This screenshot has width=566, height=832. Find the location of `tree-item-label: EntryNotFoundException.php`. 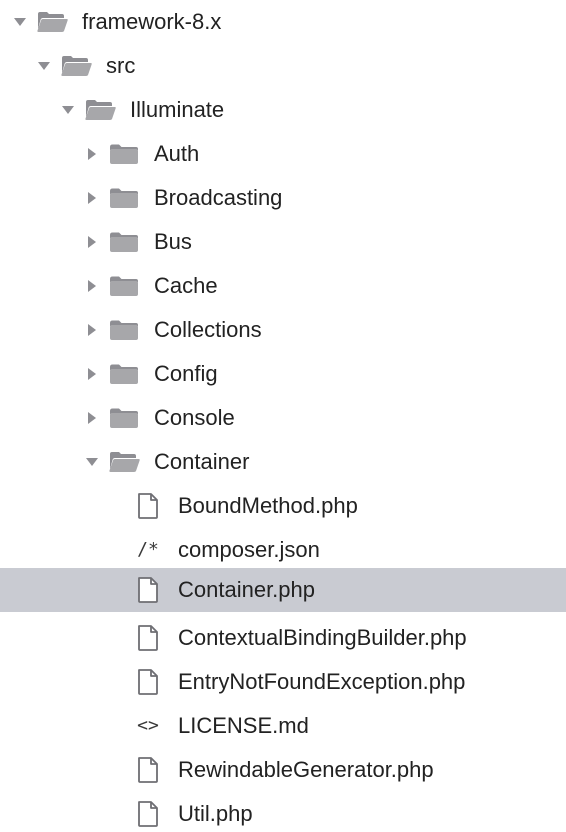

tree-item-label: EntryNotFoundException.php is located at coordinates (322, 681).